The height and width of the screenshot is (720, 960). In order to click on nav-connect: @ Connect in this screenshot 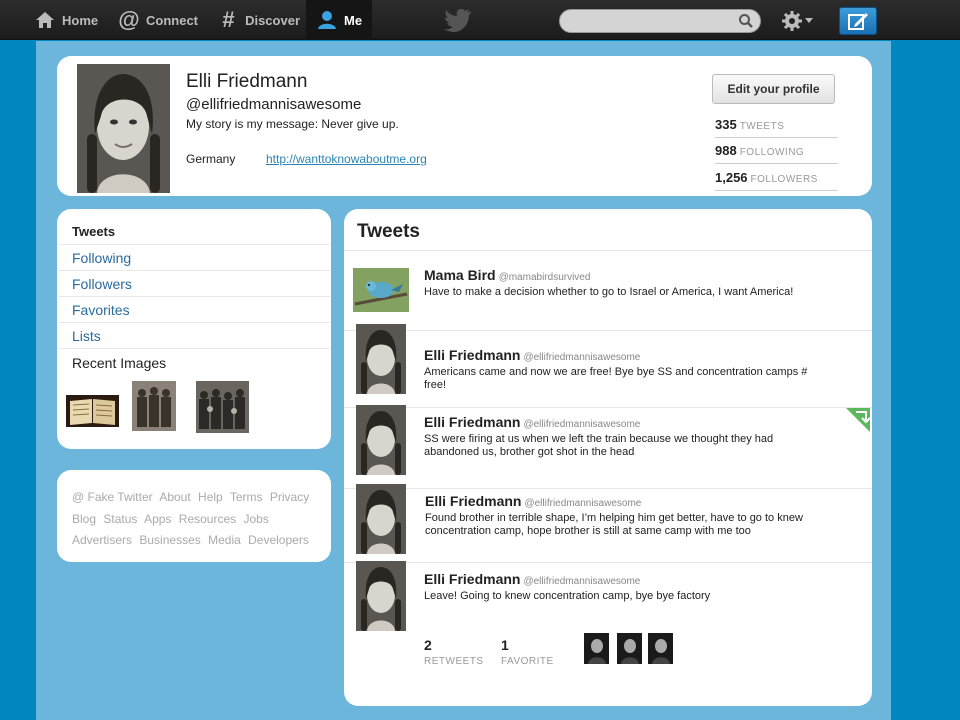, I will do `click(160, 20)`.